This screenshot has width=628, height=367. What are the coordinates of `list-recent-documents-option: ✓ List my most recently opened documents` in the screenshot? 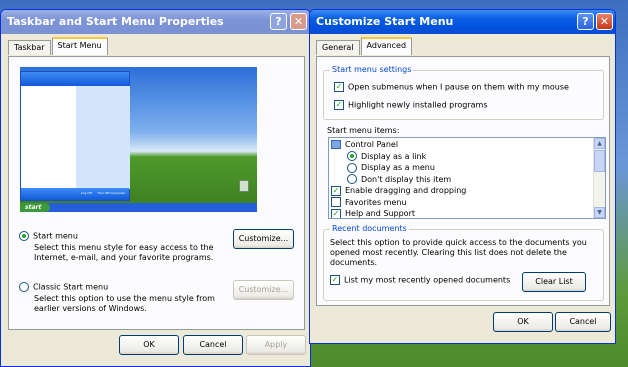 It's located at (420, 280).